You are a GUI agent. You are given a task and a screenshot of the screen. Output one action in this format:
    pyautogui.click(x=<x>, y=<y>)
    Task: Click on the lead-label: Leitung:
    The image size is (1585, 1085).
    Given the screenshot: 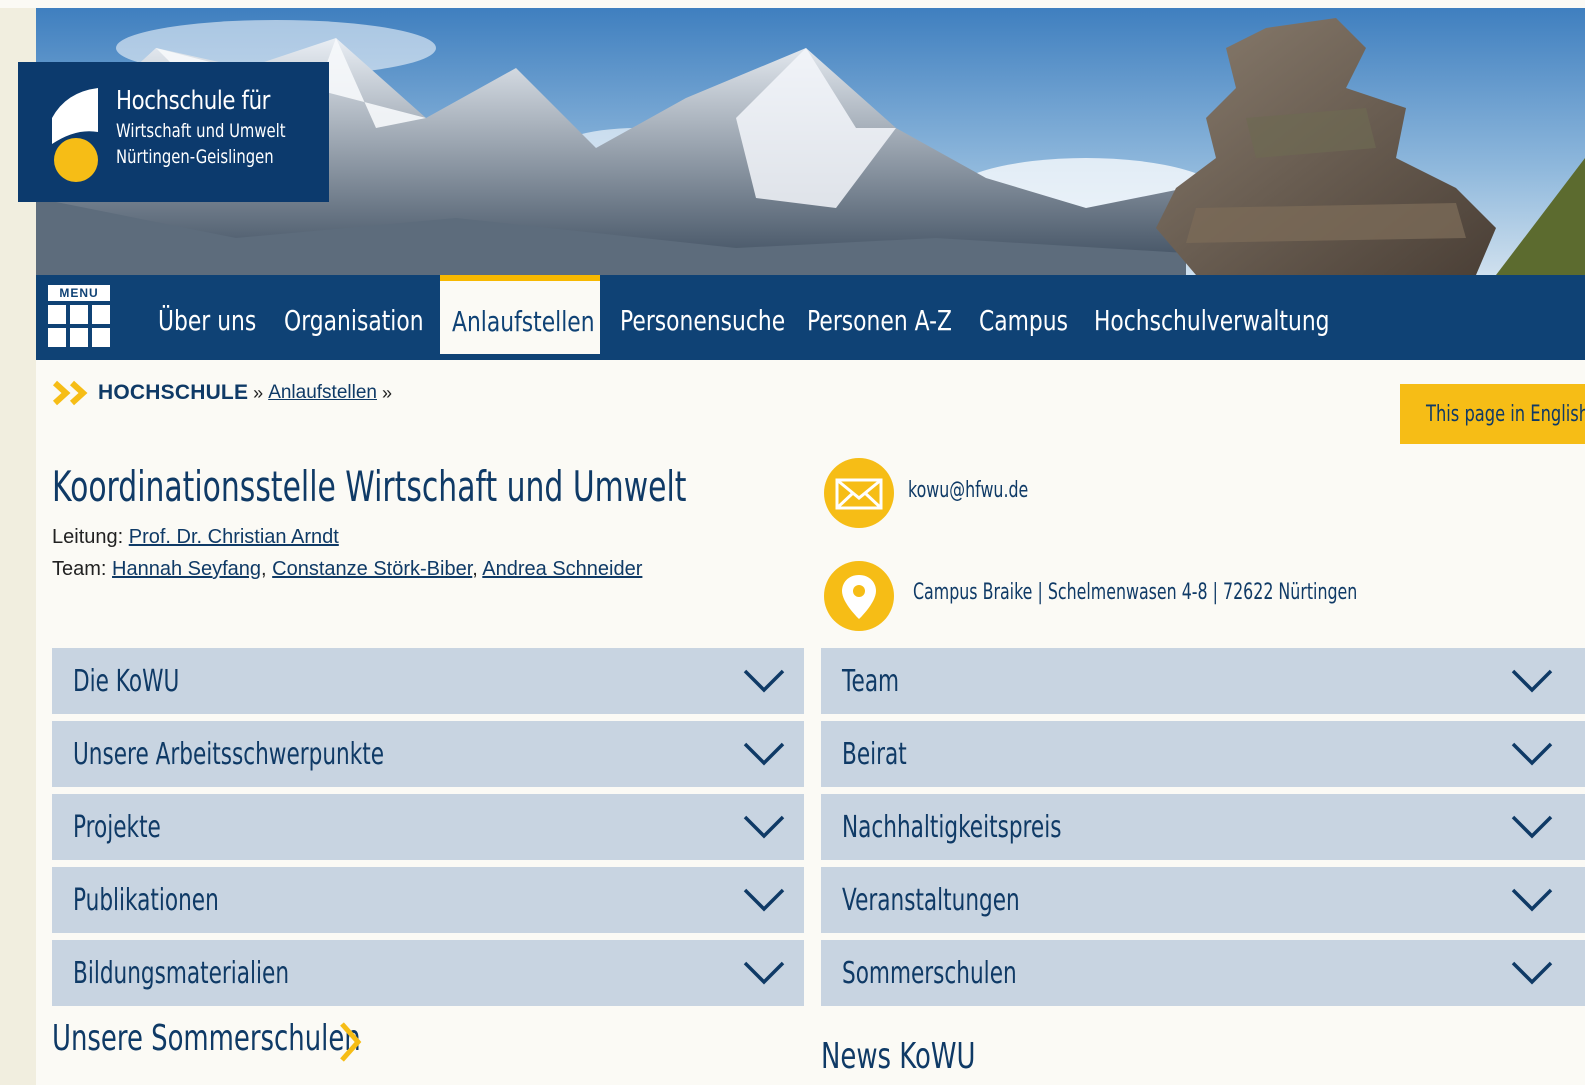 What is the action you would take?
    pyautogui.click(x=88, y=537)
    